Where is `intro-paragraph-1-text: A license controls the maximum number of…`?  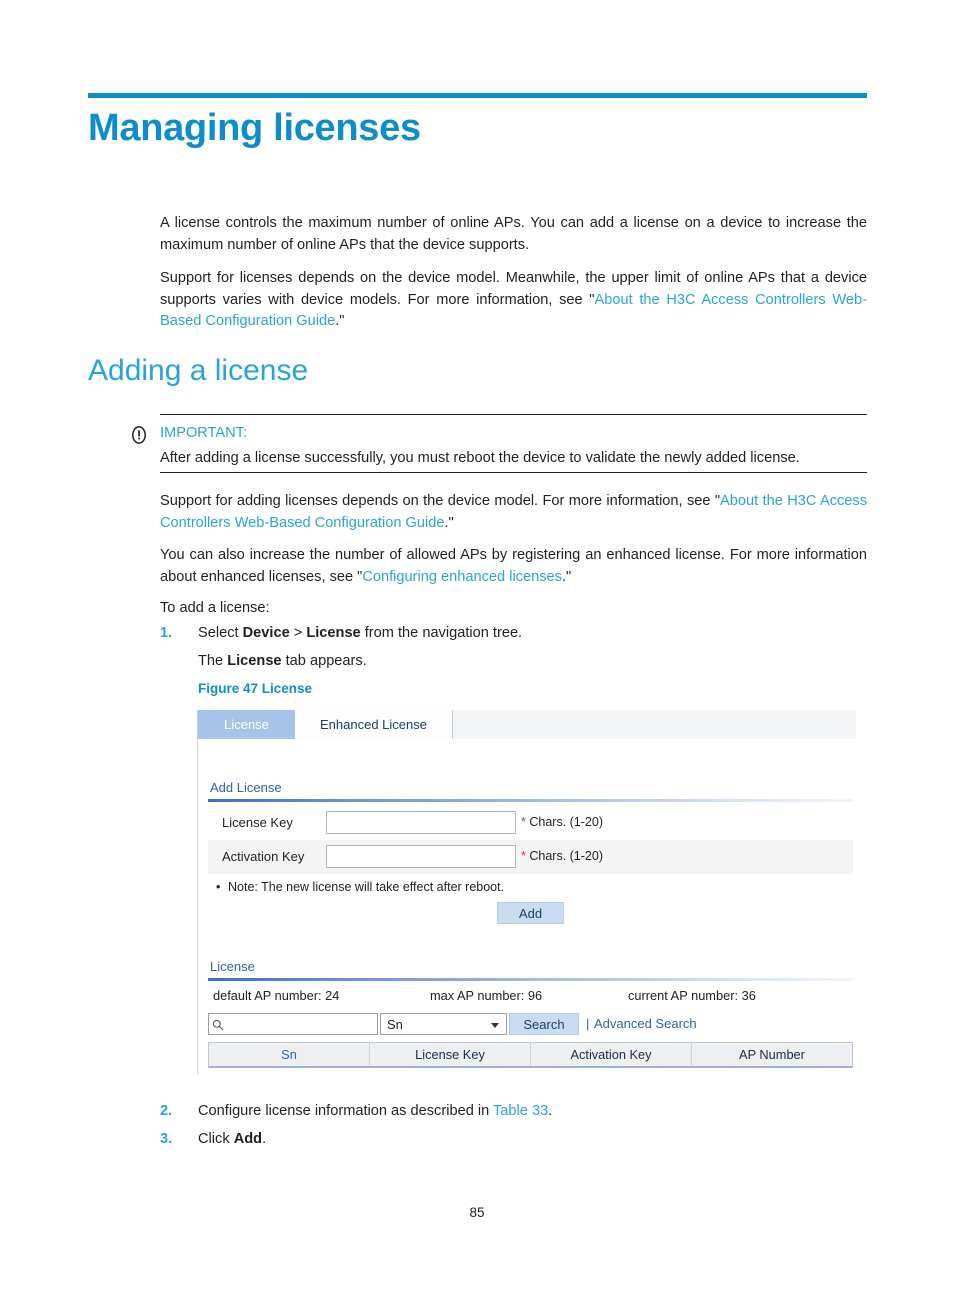 intro-paragraph-1-text: A license controls the maximum number of… is located at coordinates (513, 234).